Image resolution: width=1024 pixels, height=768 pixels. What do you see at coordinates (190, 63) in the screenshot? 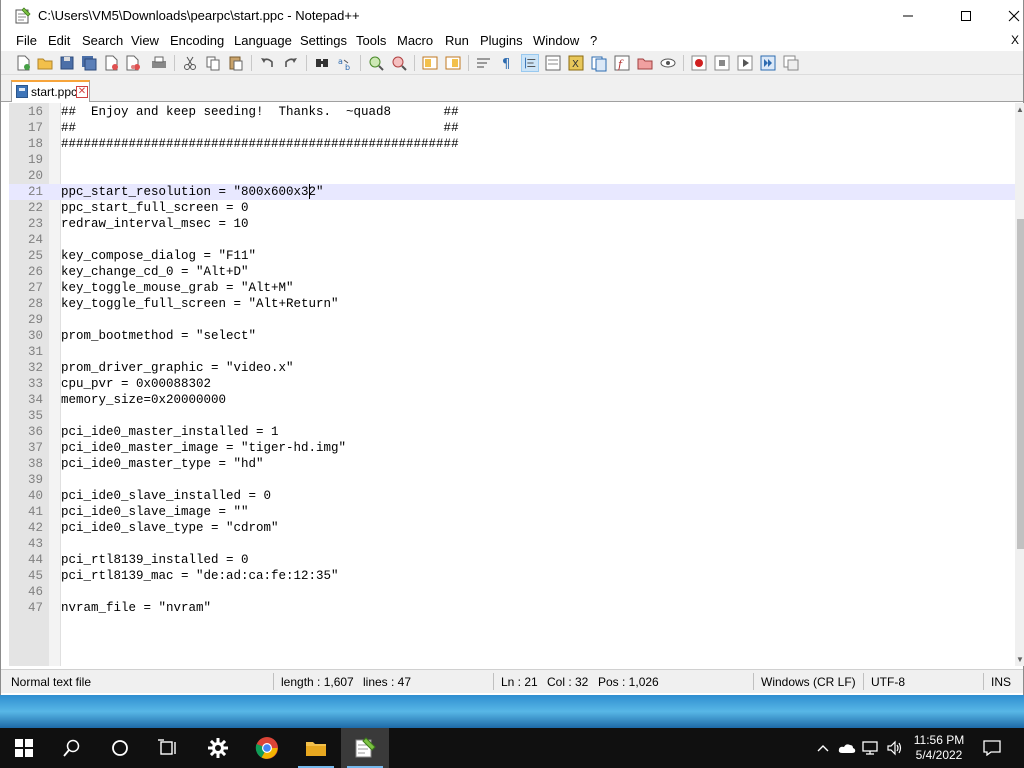
I see `cut-icon` at bounding box center [190, 63].